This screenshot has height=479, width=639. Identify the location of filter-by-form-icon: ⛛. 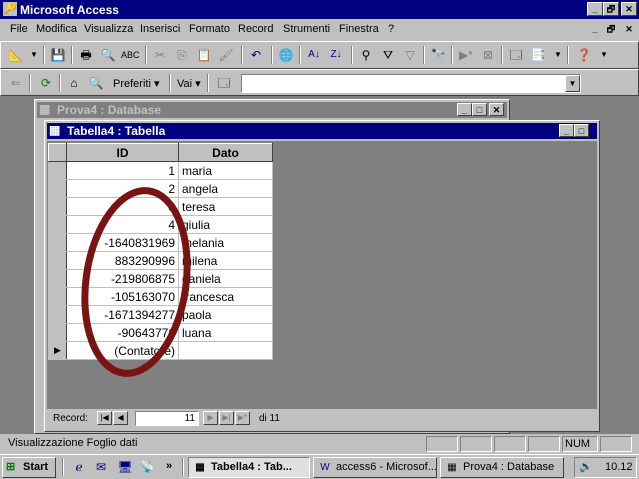
(388, 55).